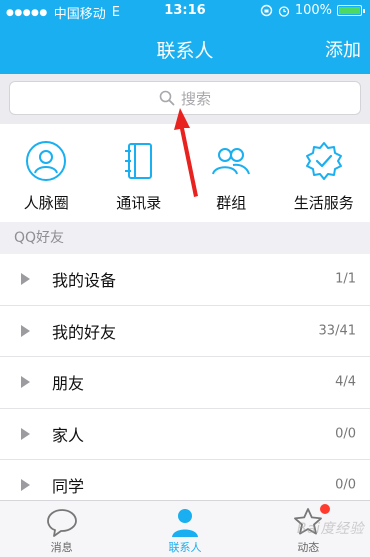  Describe the element at coordinates (351, 10) in the screenshot. I see `battery-icon` at that location.